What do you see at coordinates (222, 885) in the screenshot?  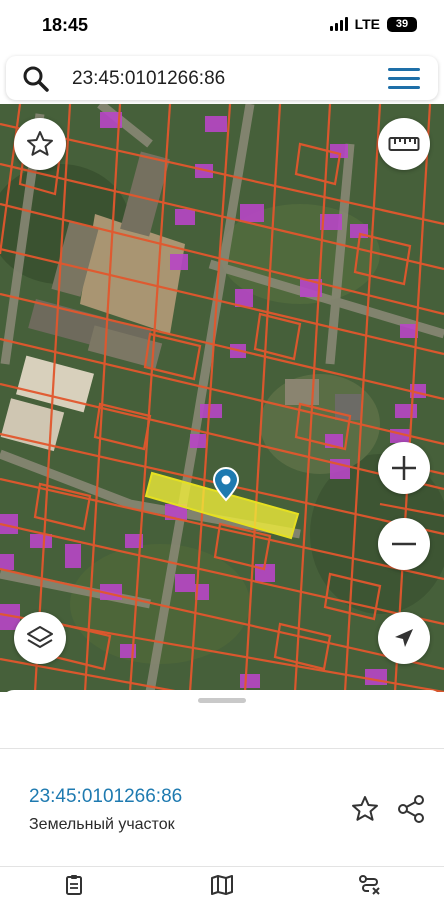 I see `map-icon` at bounding box center [222, 885].